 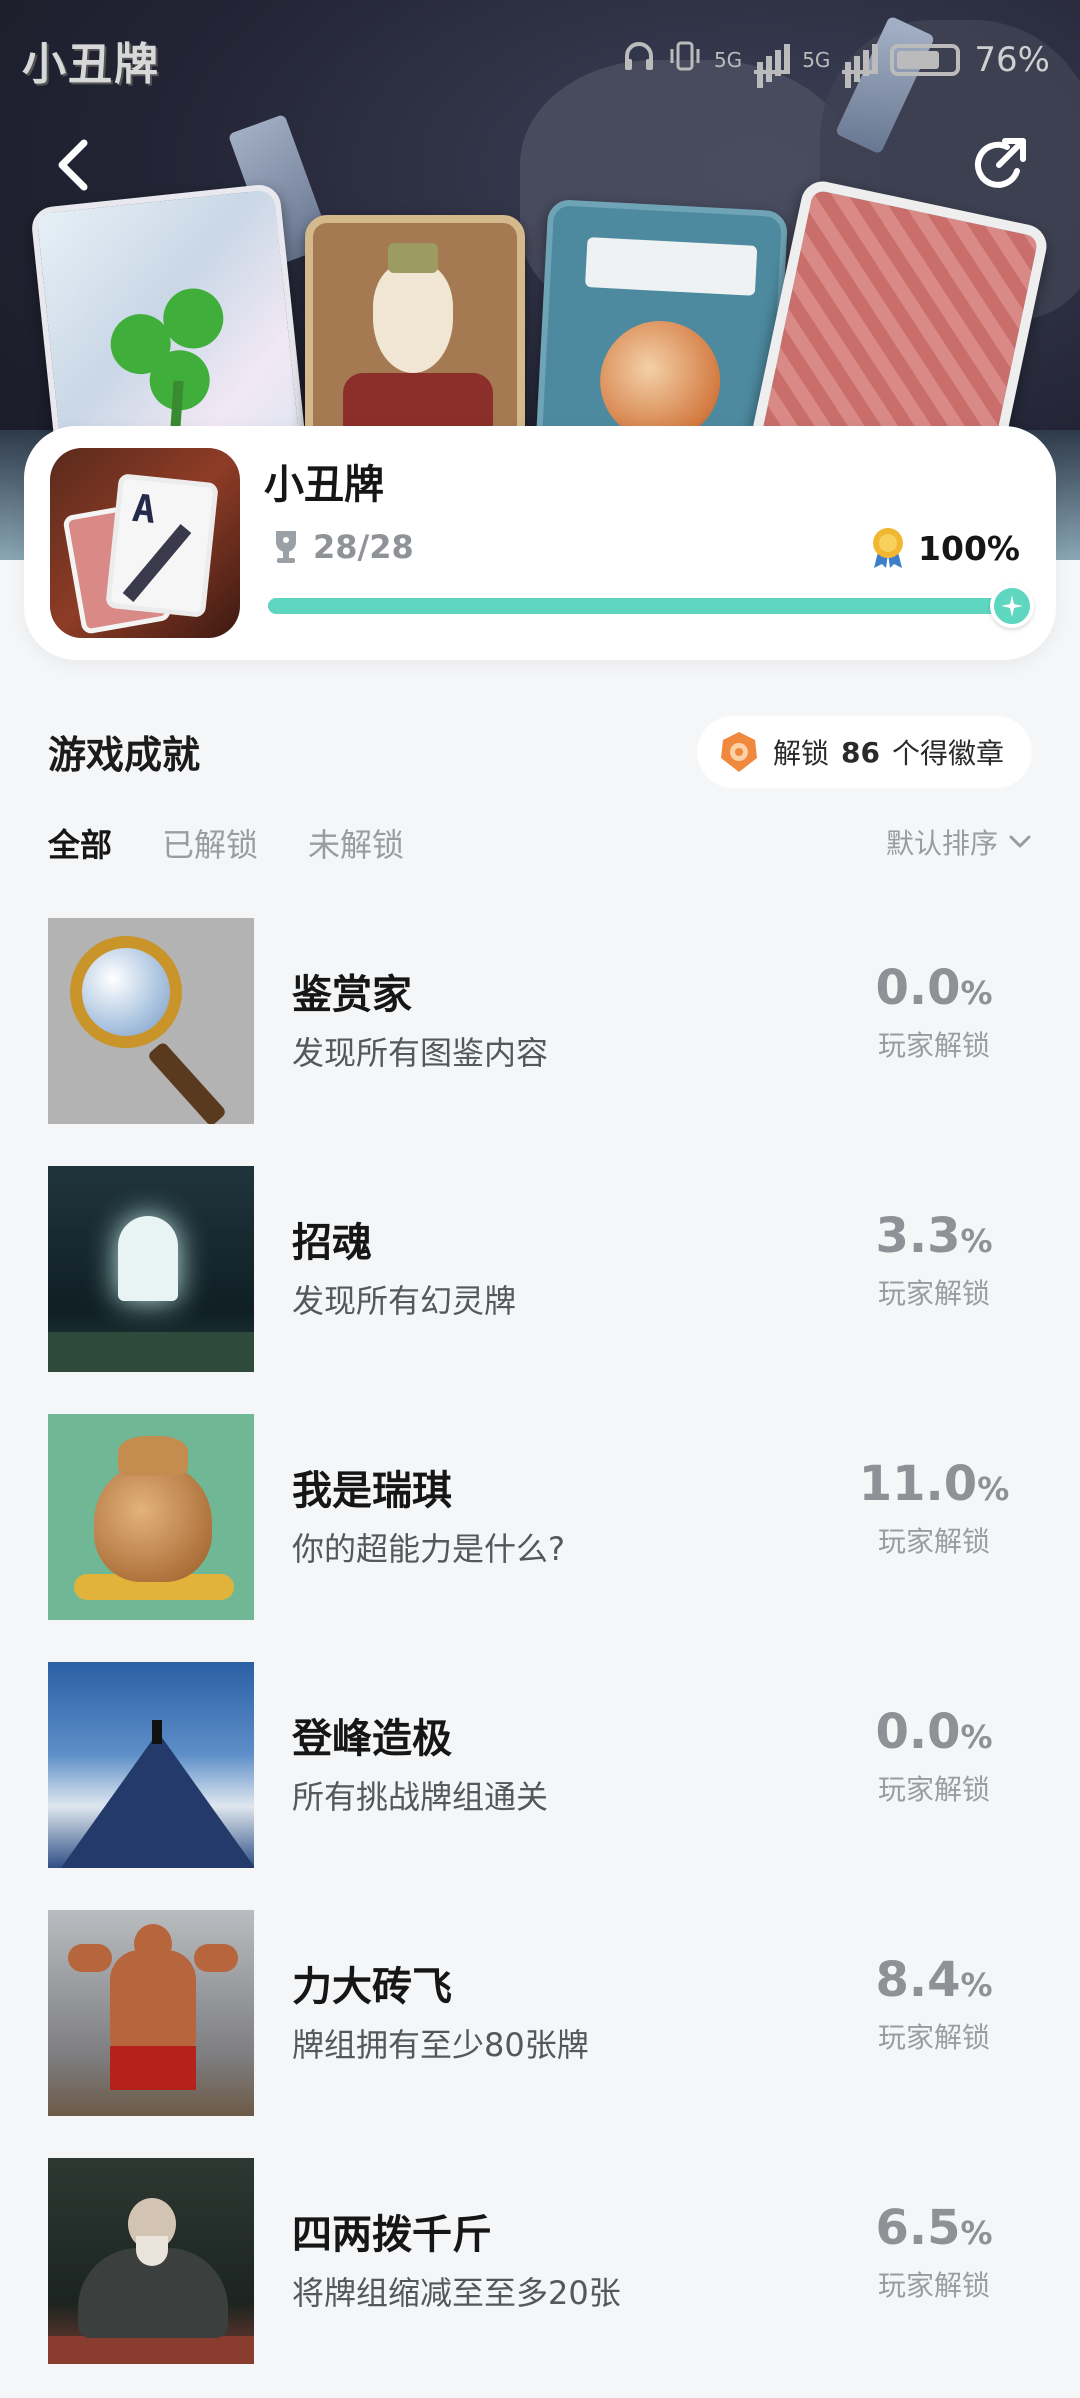 What do you see at coordinates (151, 1517) in the screenshot?
I see `money-bag-image` at bounding box center [151, 1517].